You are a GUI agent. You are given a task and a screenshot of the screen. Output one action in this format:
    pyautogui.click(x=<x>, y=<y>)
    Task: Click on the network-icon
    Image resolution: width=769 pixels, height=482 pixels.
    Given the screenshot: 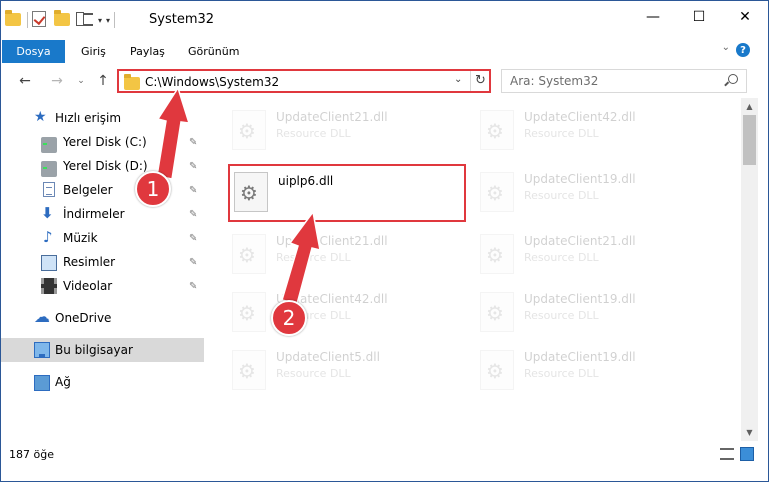 What is the action you would take?
    pyautogui.click(x=42, y=383)
    